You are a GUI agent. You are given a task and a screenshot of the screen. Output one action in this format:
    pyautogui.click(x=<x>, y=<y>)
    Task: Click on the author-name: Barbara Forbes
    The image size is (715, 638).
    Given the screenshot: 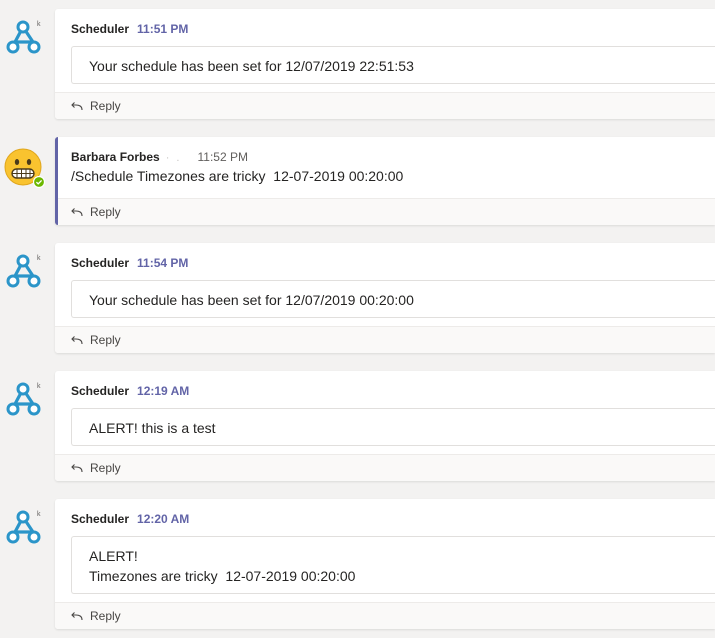 What is the action you would take?
    pyautogui.click(x=115, y=157)
    